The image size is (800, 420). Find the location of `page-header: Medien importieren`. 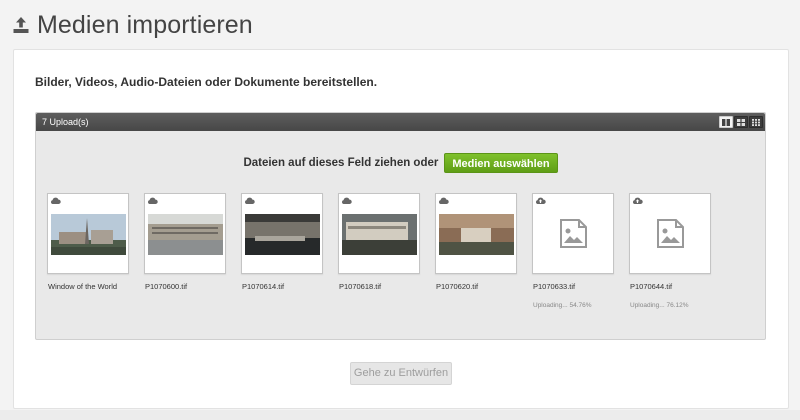

page-header: Medien importieren is located at coordinates (132, 25).